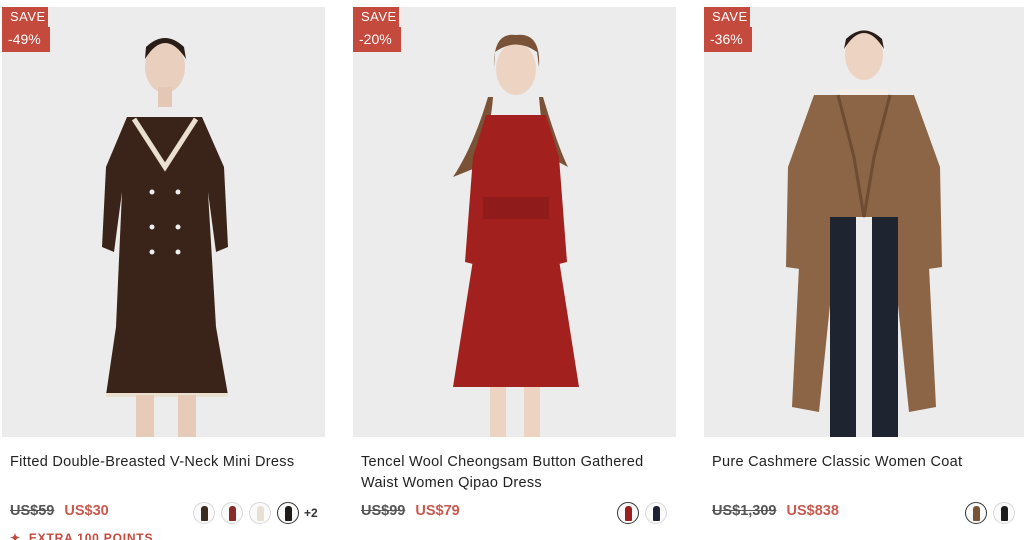 The height and width of the screenshot is (540, 1024). I want to click on points-text: EXTRA 100 POINTS, so click(91, 535).